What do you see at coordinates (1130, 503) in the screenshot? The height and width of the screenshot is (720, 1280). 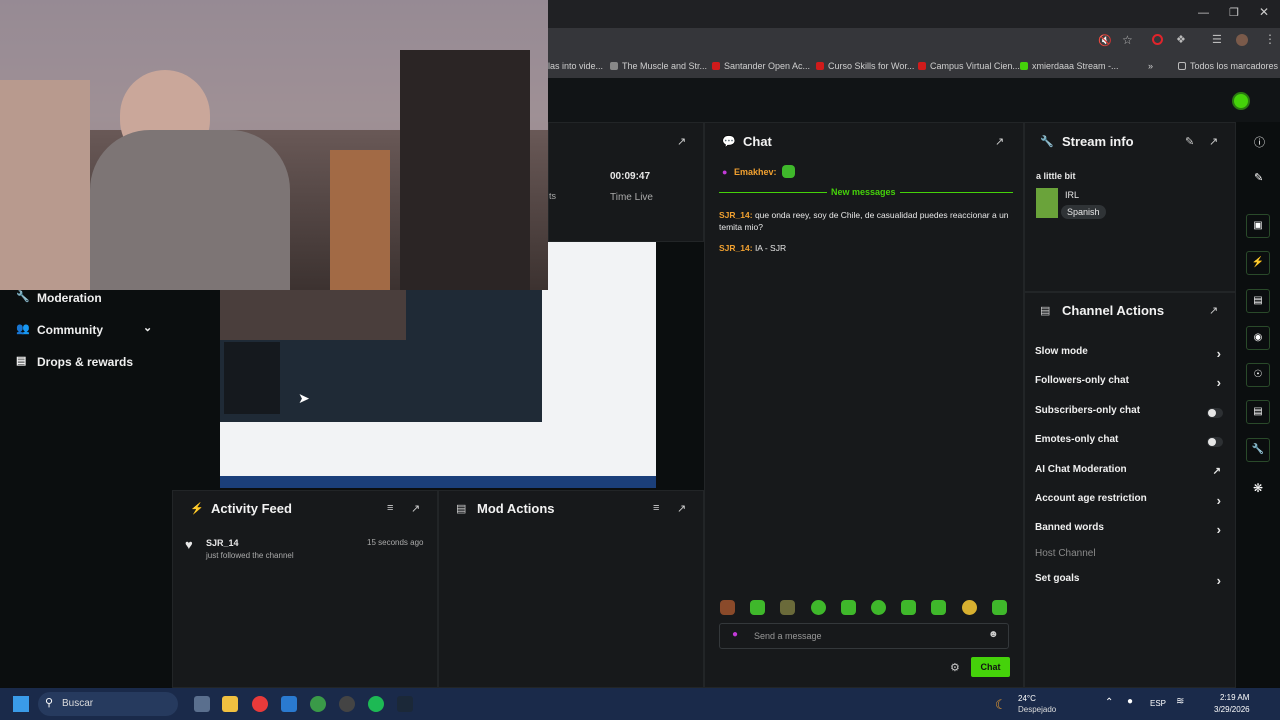 I see `action-account-age: Account age restriction ›` at bounding box center [1130, 503].